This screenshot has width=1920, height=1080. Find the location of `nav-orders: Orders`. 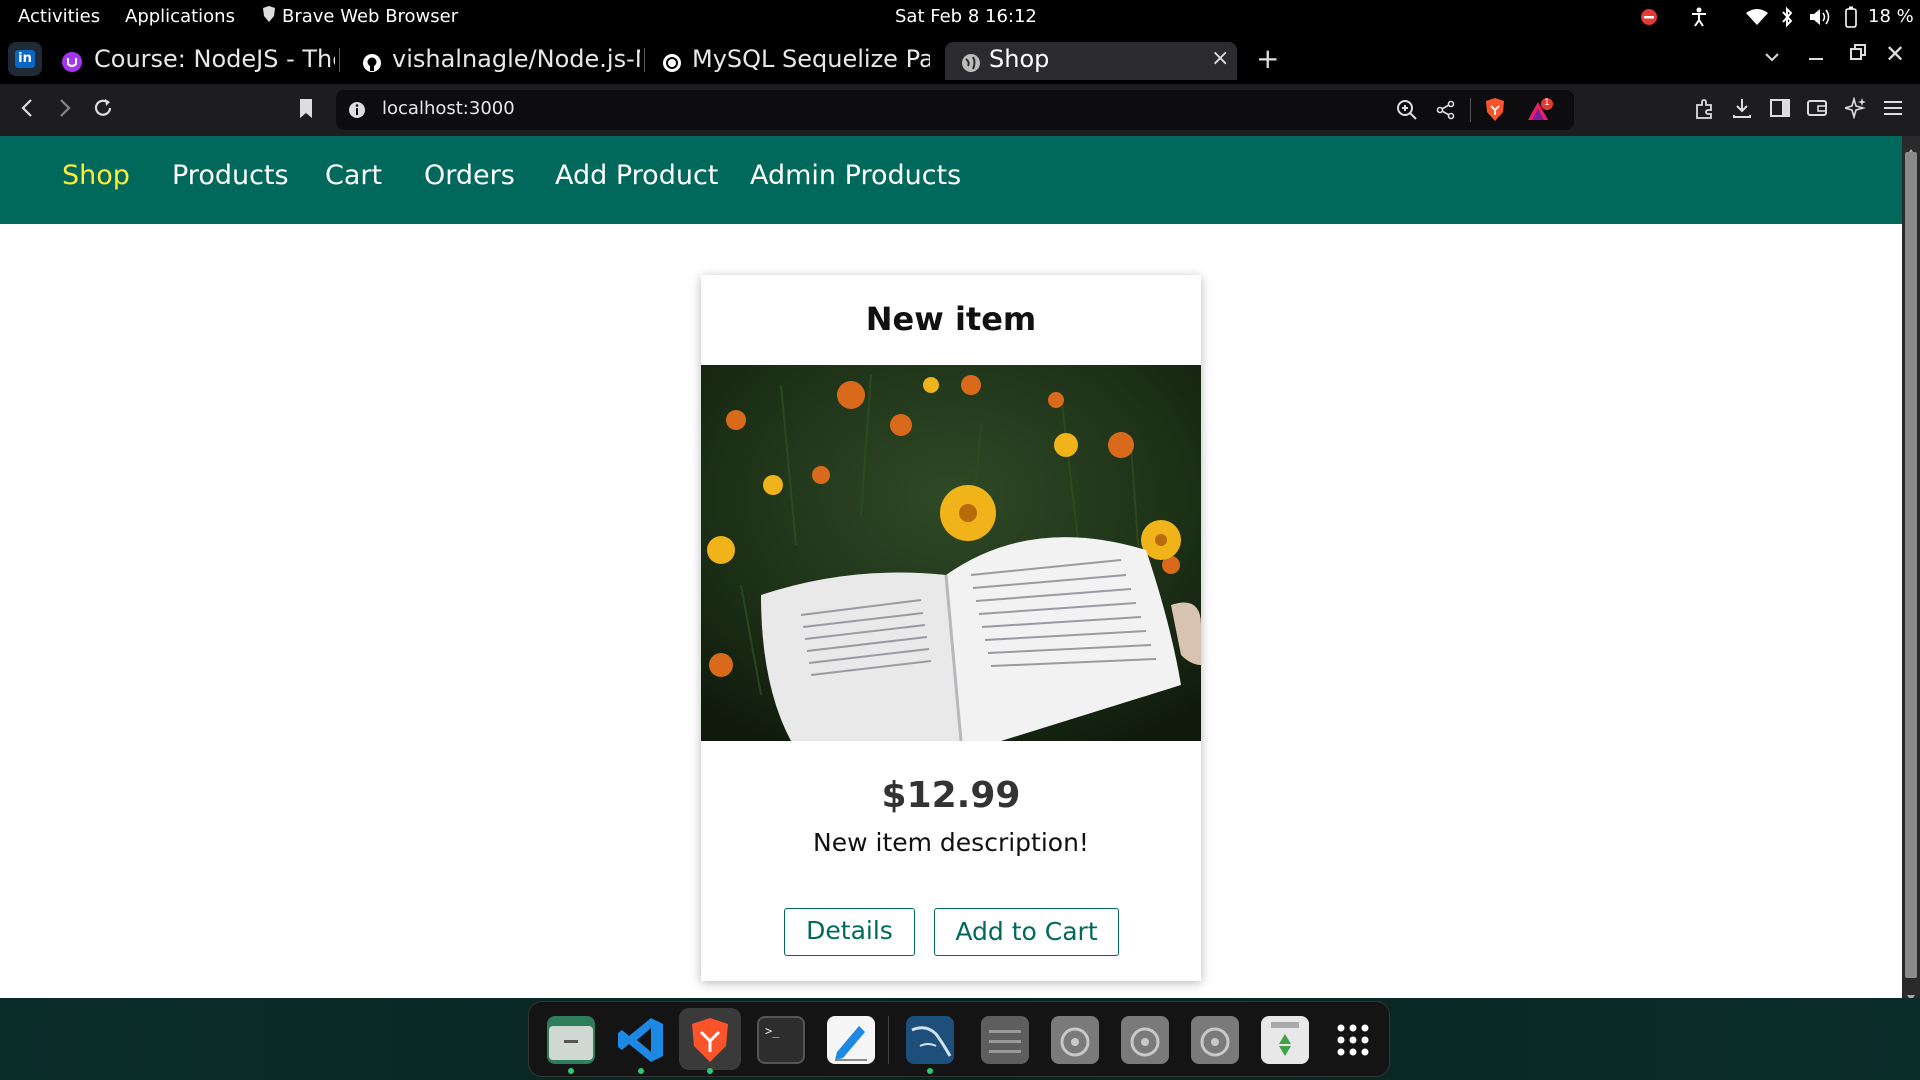

nav-orders: Orders is located at coordinates (469, 175).